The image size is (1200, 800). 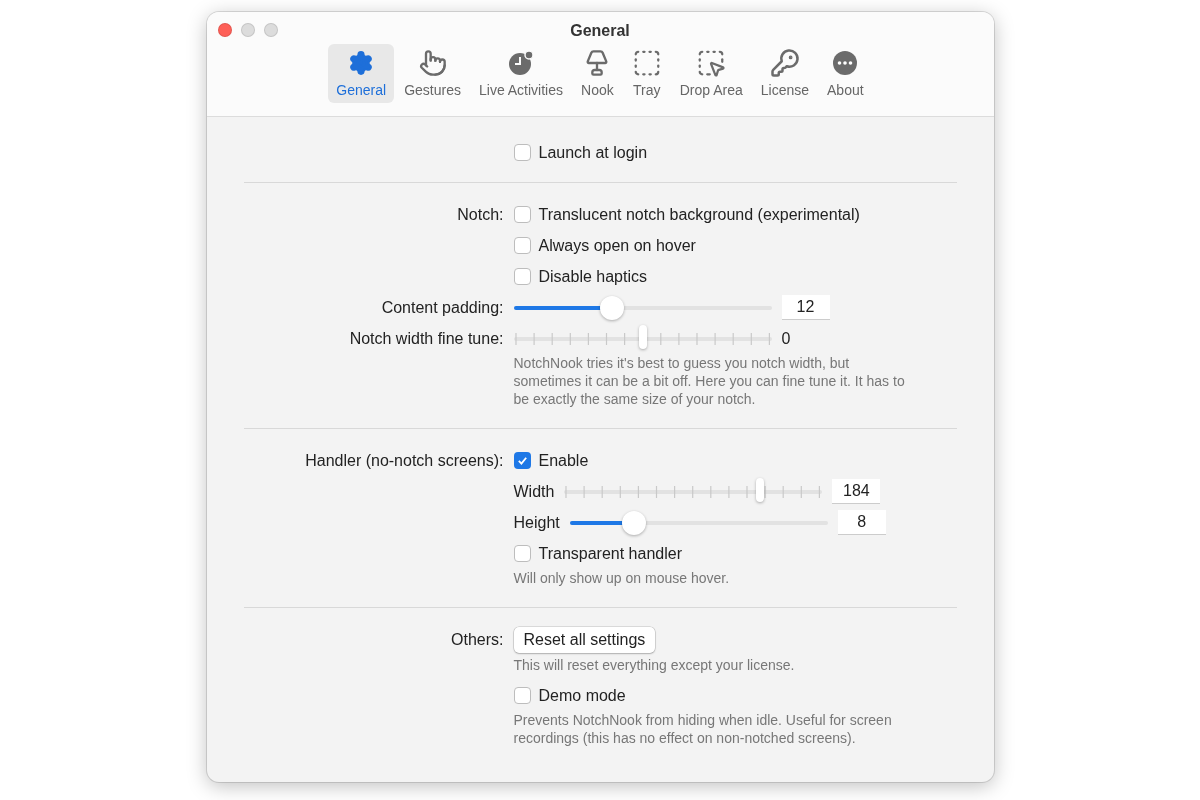 I want to click on toolbar-tab: Tray, so click(x=646, y=73).